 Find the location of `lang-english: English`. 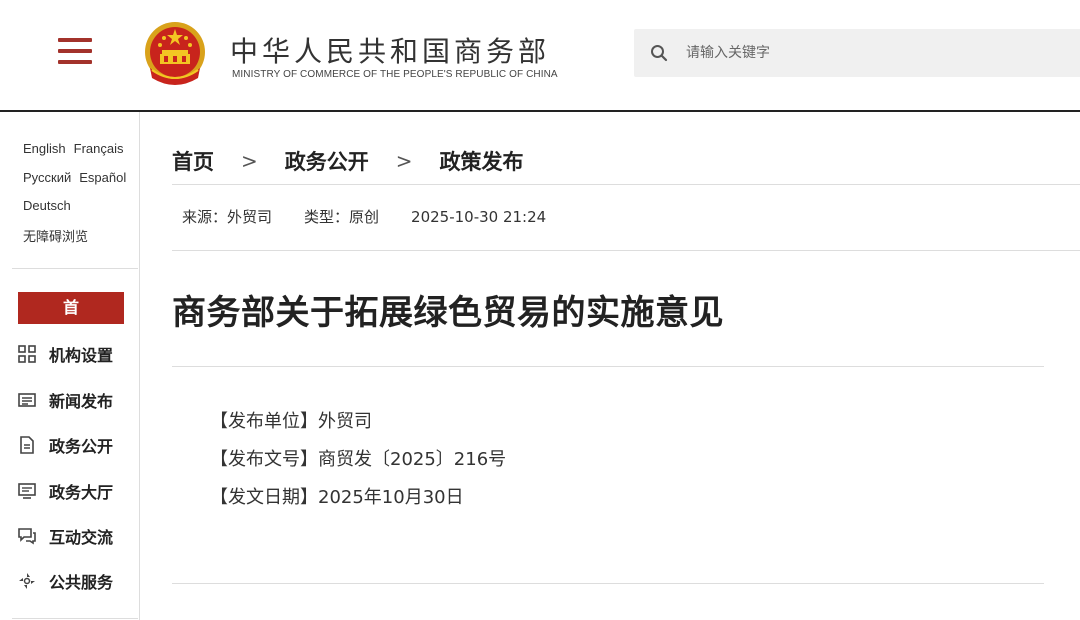

lang-english: English is located at coordinates (44, 148).